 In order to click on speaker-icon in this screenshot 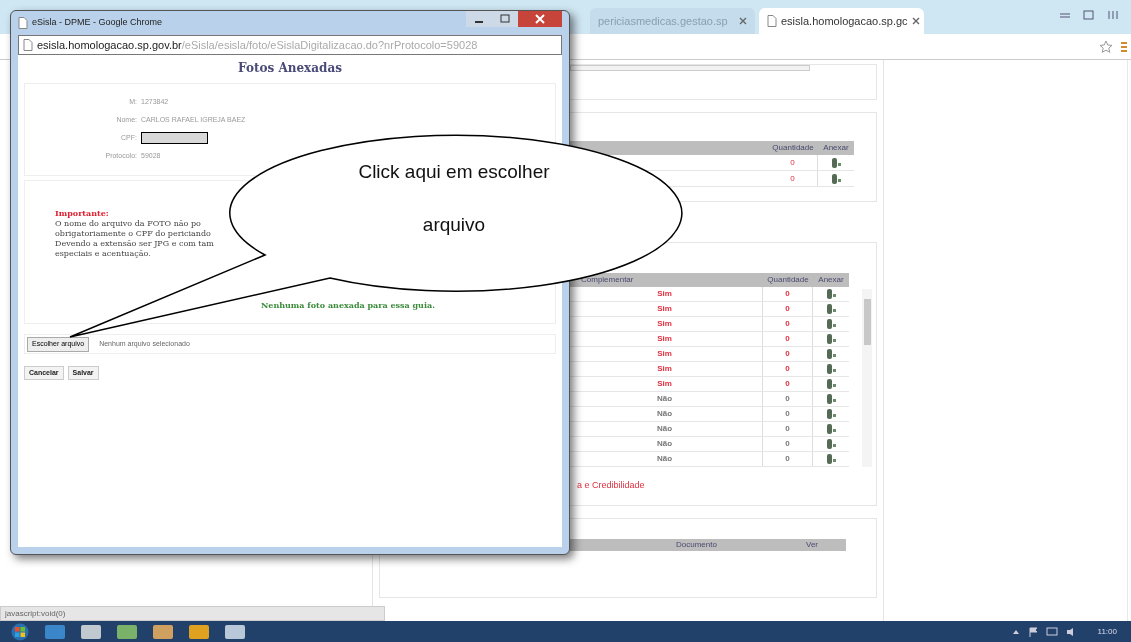, I will do `click(1070, 631)`.